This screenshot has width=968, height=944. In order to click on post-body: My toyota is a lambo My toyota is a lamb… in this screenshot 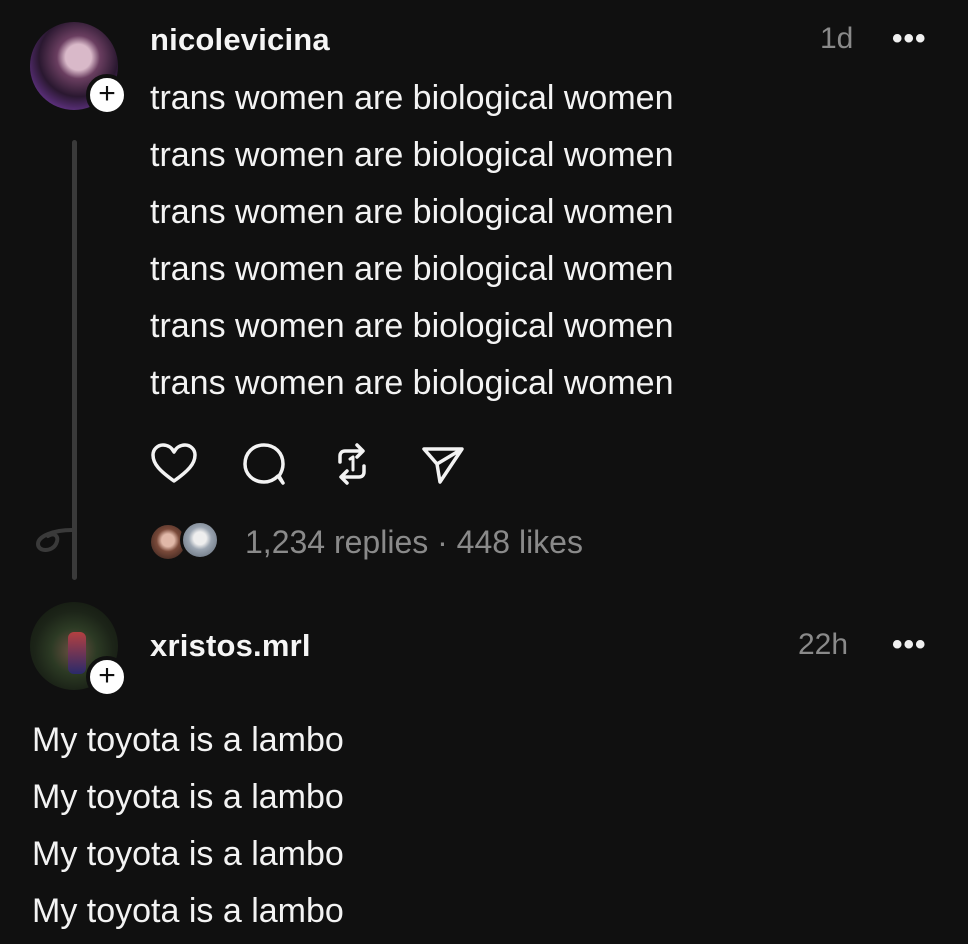, I will do `click(188, 826)`.